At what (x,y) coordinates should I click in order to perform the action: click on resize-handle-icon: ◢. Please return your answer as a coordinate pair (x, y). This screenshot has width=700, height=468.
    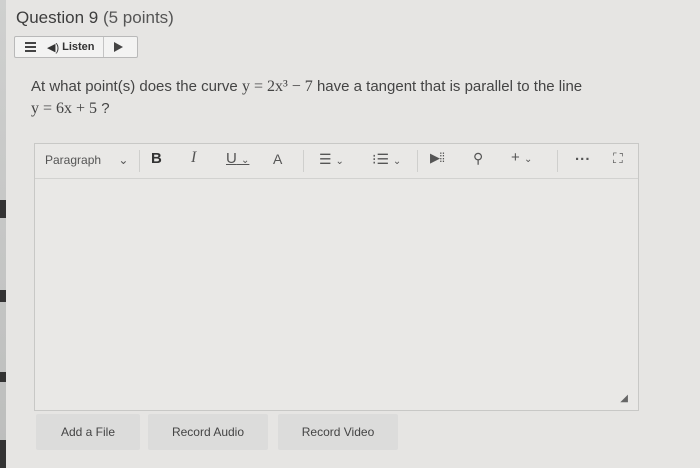
    Looking at the image, I should click on (624, 398).